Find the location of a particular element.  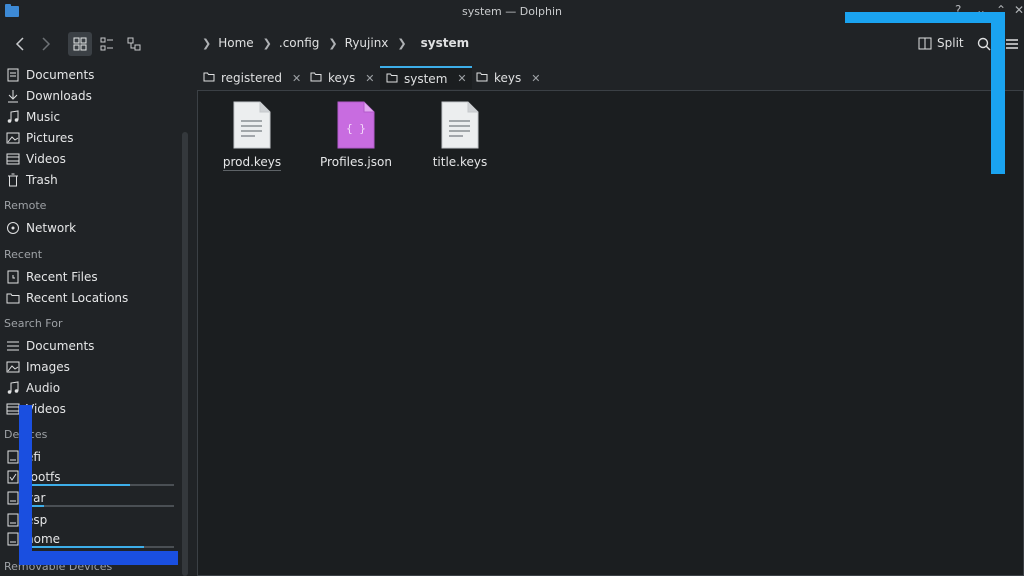

icons-view-button is located at coordinates (80, 44).